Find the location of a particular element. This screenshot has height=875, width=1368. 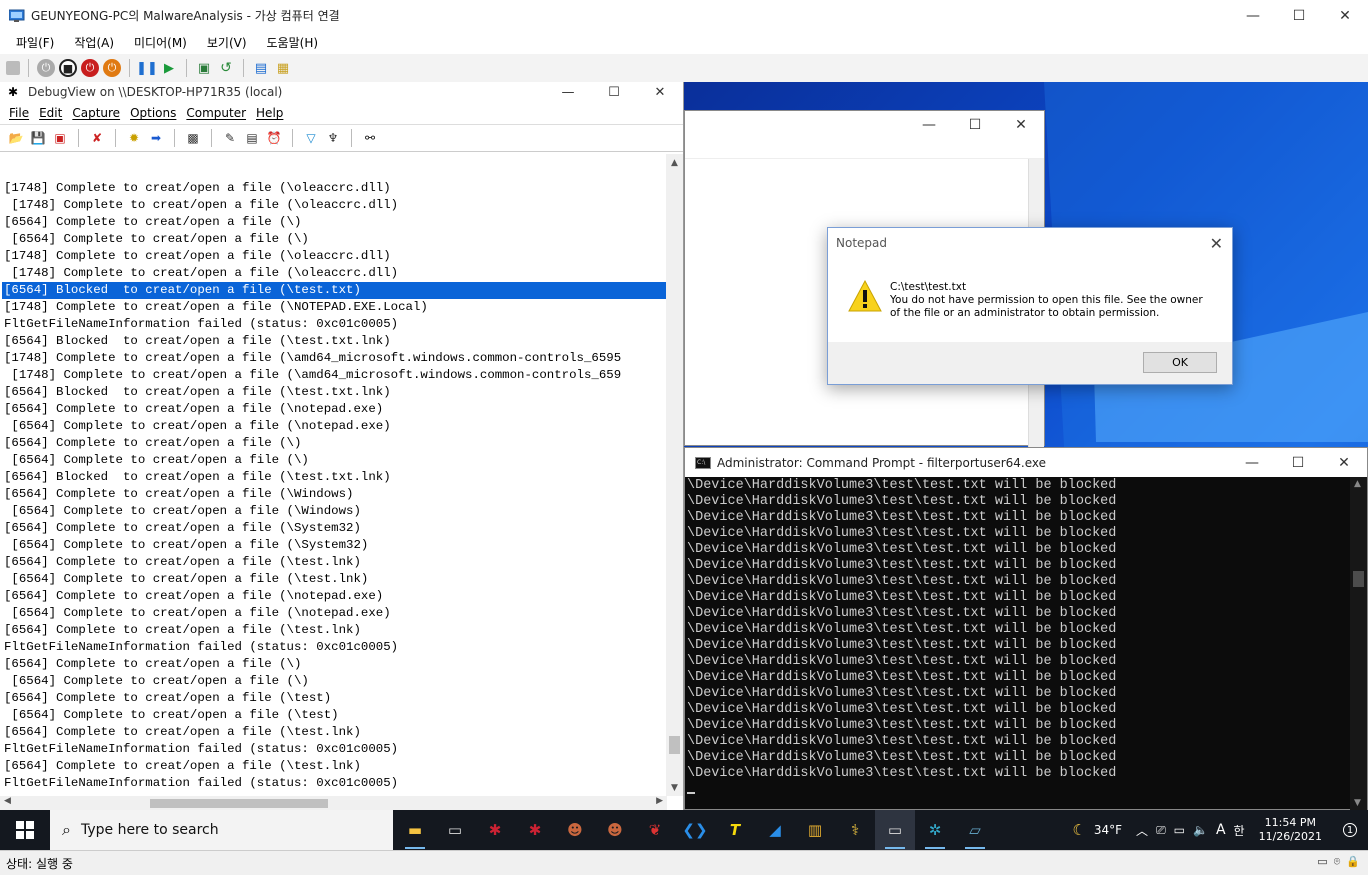

save-icon: 💾 is located at coordinates (38, 138).